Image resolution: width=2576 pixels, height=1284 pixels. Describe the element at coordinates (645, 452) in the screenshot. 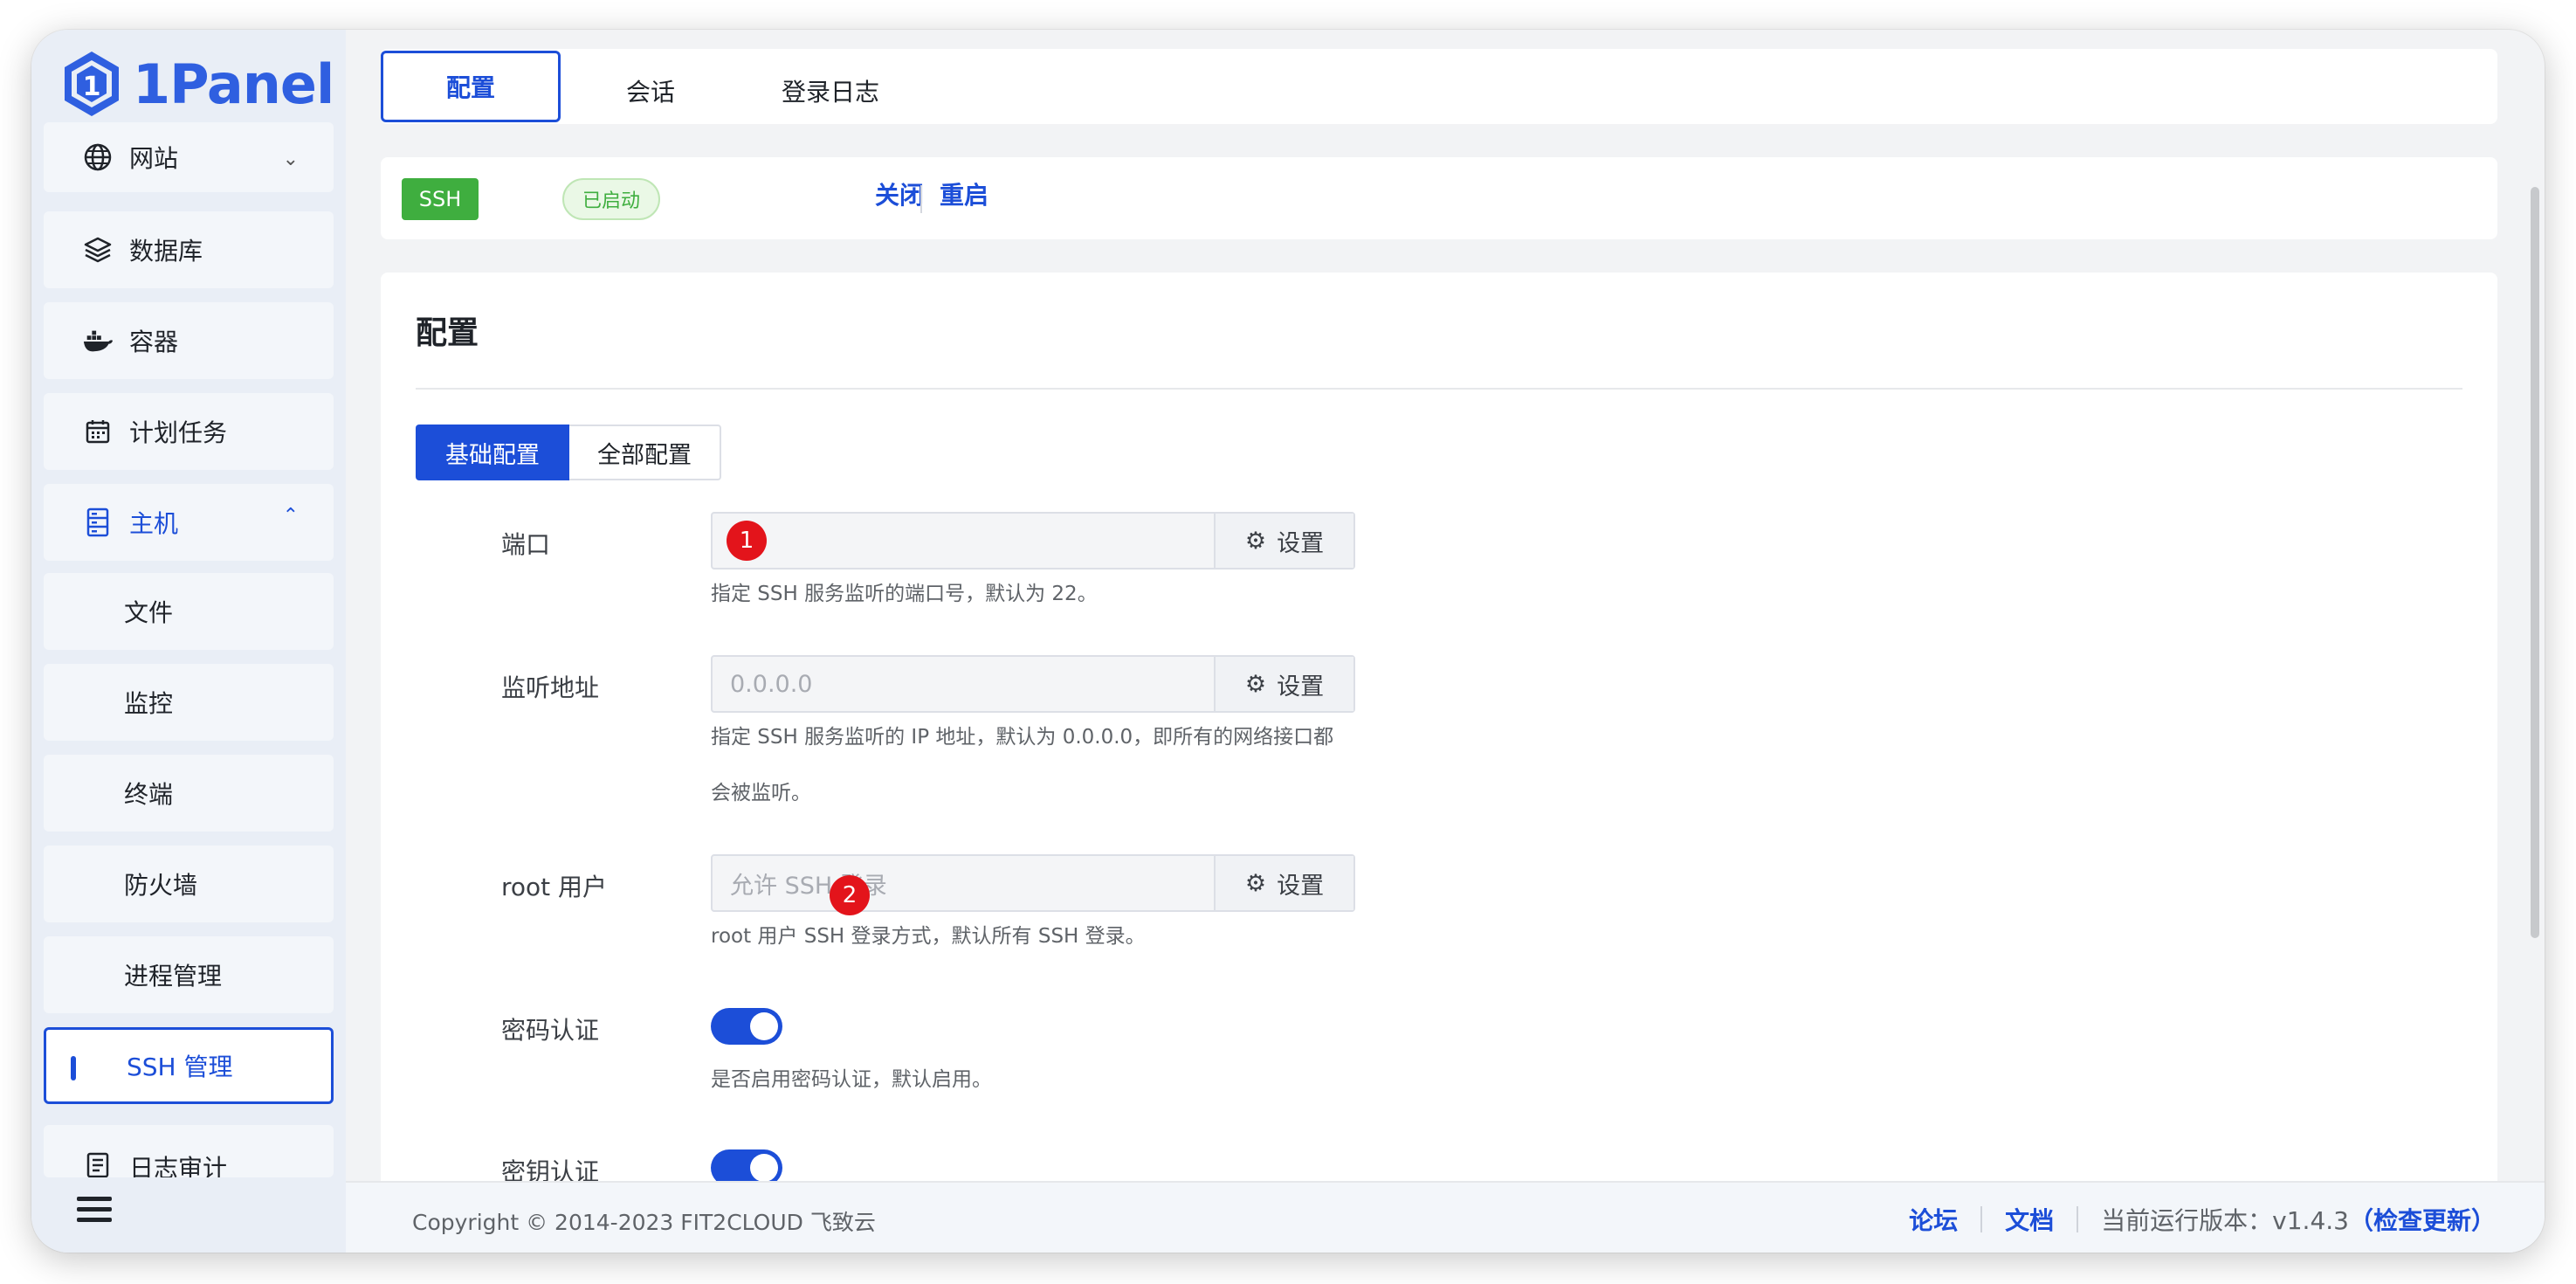

I see `all-config-tab: 全部配置` at that location.